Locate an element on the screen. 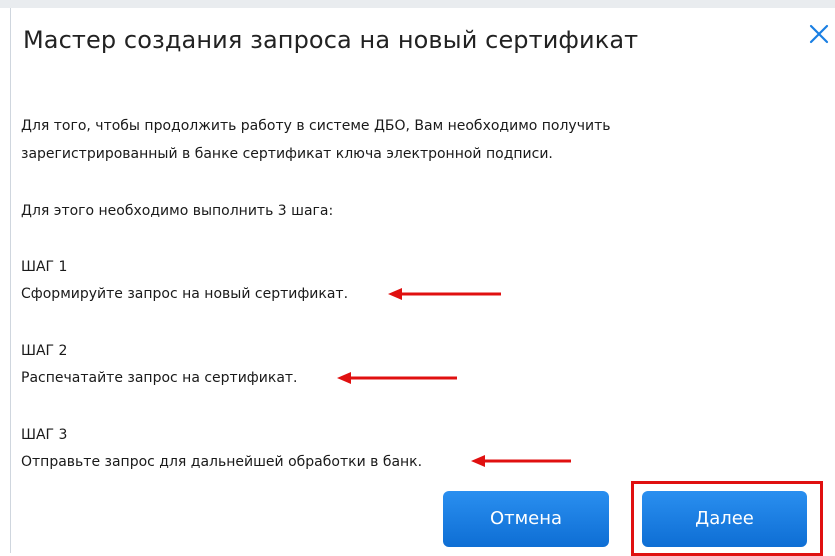  steps-intro: Для этого необходимо выполнить 3 шага: is located at coordinates (177, 211).